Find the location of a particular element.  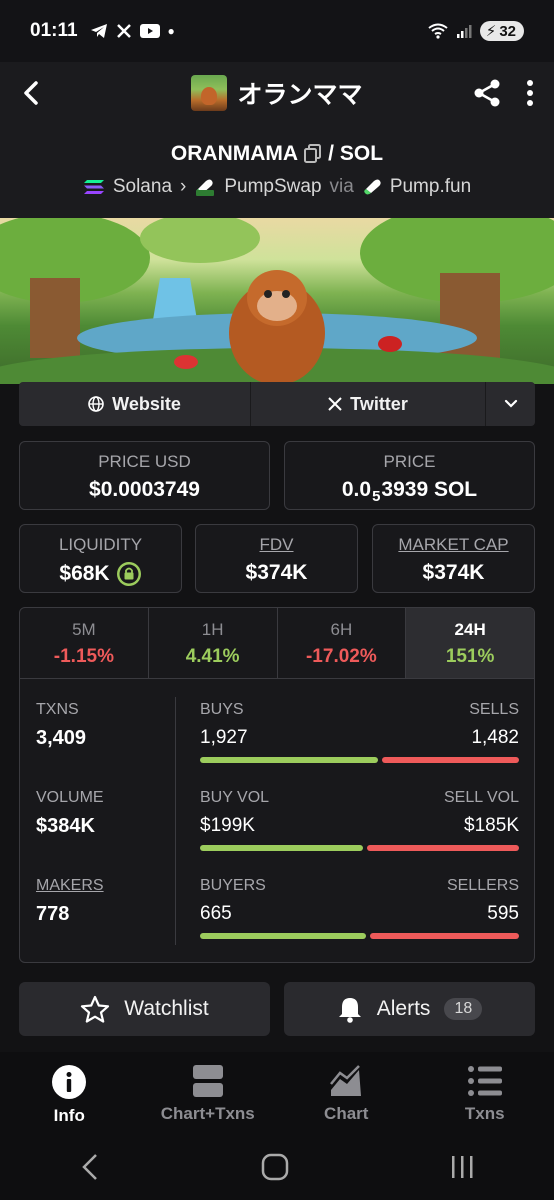

twitter-button: Twitter is located at coordinates (368, 404).